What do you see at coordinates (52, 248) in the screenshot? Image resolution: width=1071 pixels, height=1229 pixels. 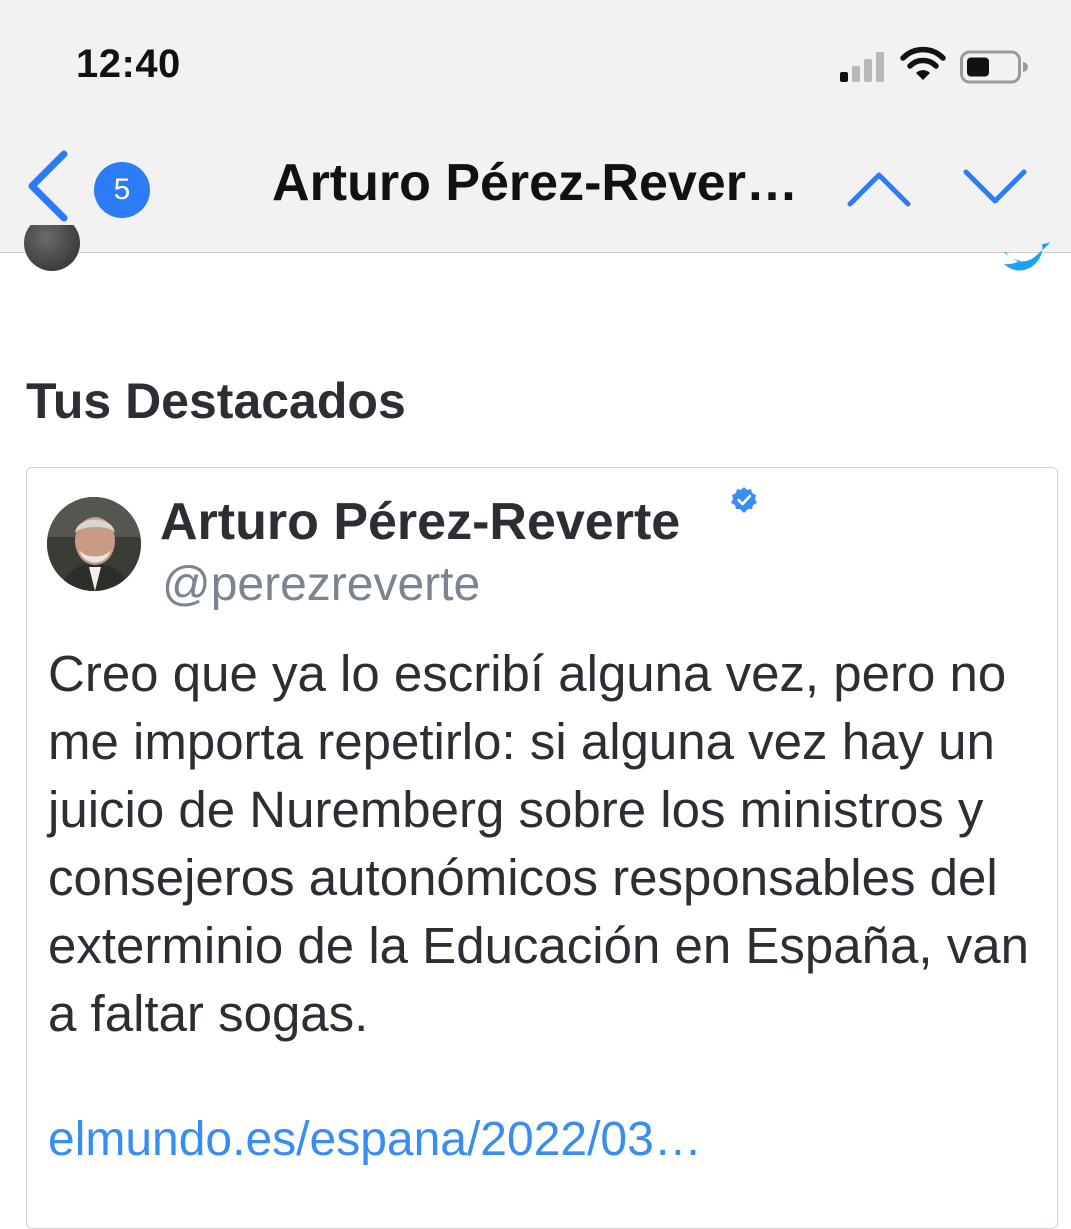 I see `previous-avatar` at bounding box center [52, 248].